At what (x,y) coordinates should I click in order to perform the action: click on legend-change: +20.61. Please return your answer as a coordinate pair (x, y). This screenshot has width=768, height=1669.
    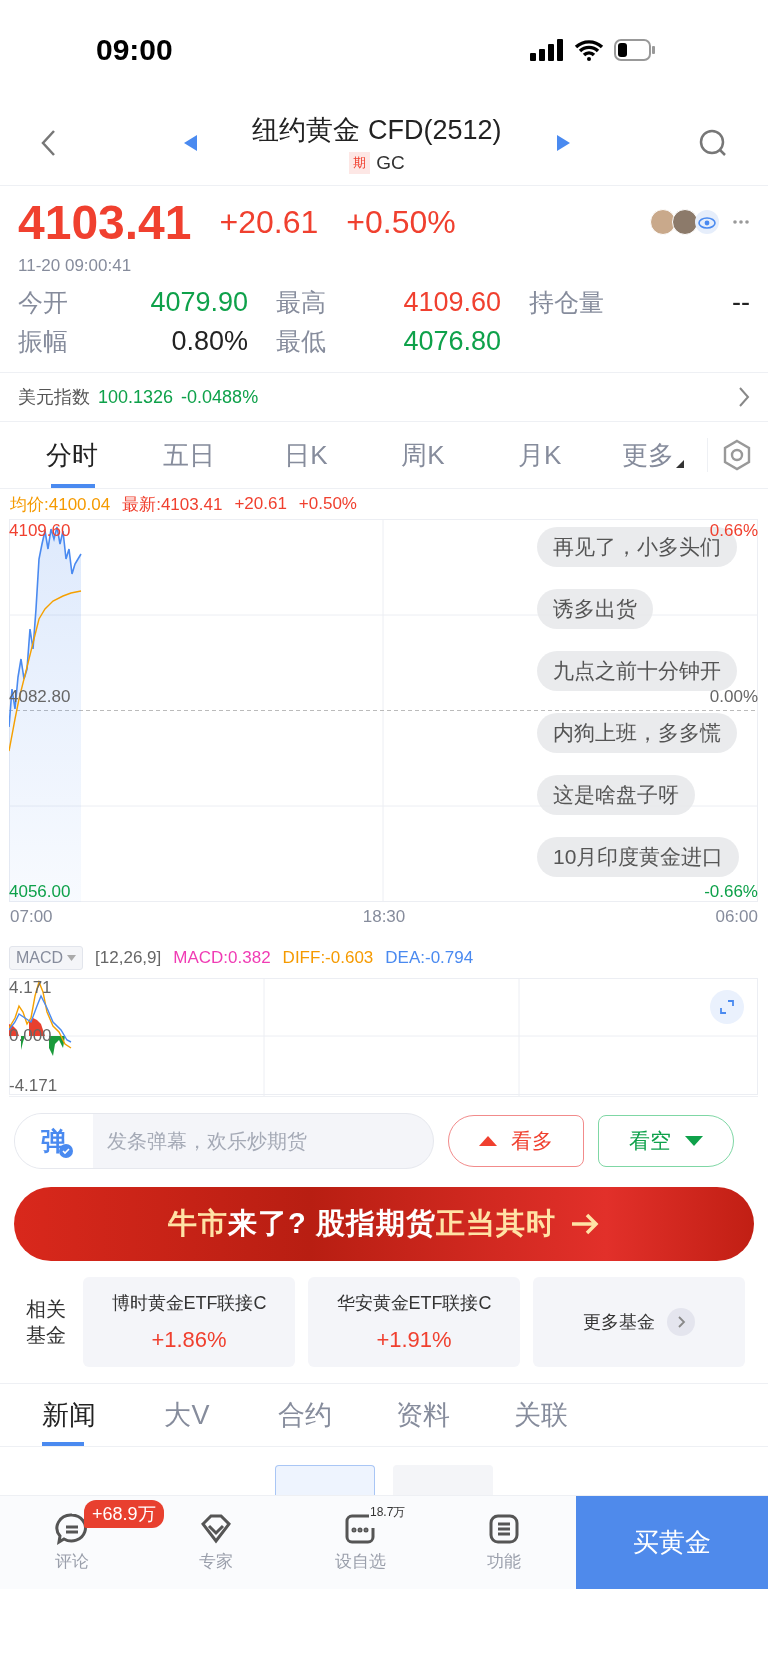
    Looking at the image, I should click on (260, 504).